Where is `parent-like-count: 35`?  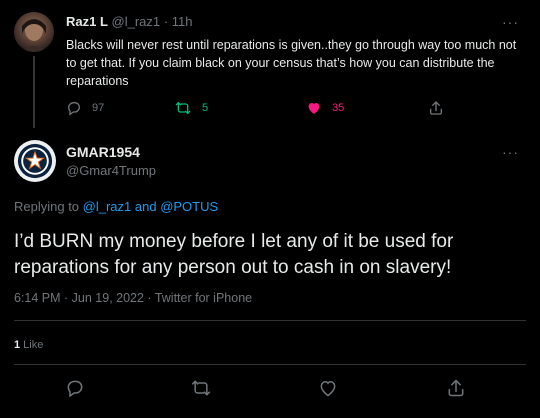 parent-like-count: 35 is located at coordinates (338, 108).